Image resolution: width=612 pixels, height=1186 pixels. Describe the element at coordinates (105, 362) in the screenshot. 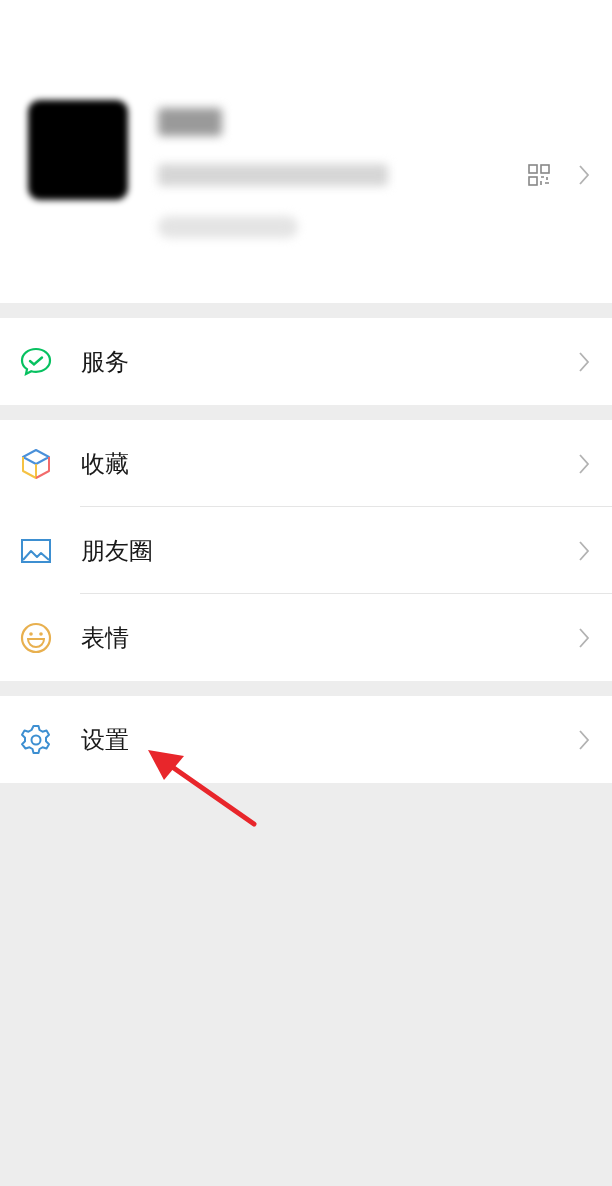

I see `menu-item-label: 服务` at that location.